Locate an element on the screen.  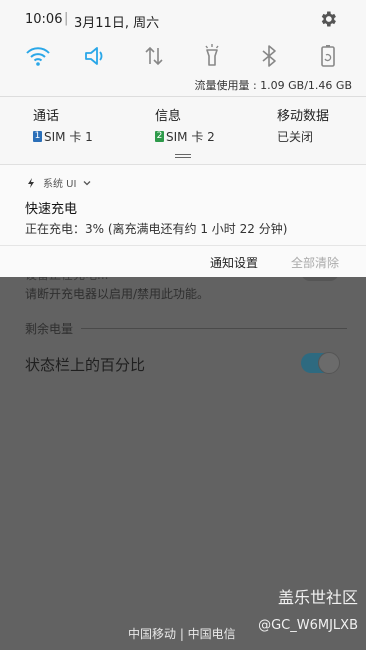
volume-icon is located at coordinates (95, 56).